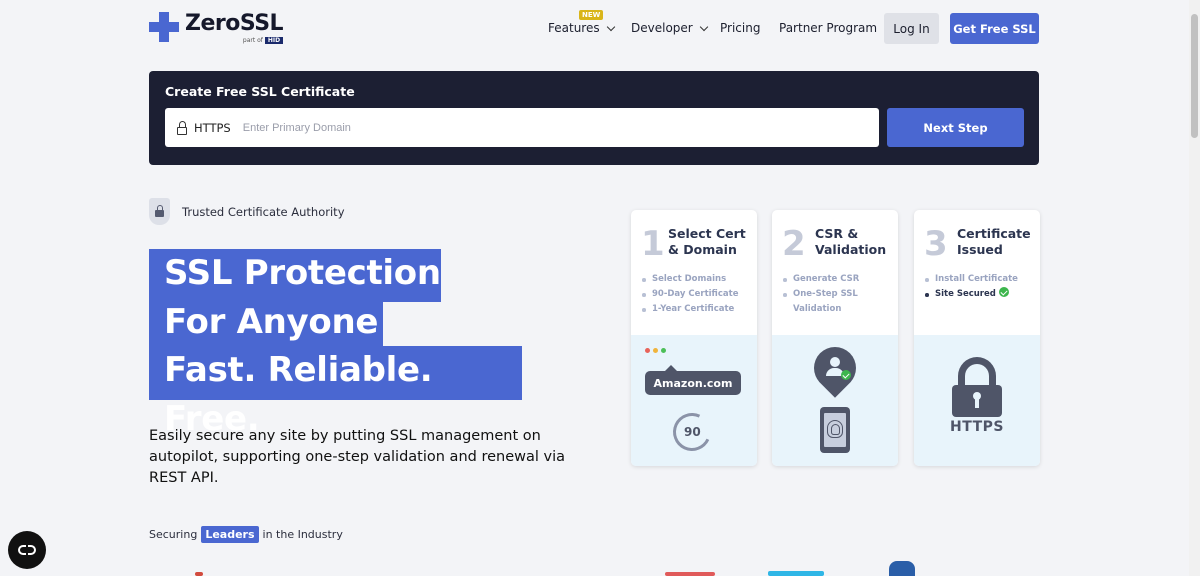 The width and height of the screenshot is (1200, 576). What do you see at coordinates (994, 28) in the screenshot?
I see `get-free-ssl-button: Get Free SSL` at bounding box center [994, 28].